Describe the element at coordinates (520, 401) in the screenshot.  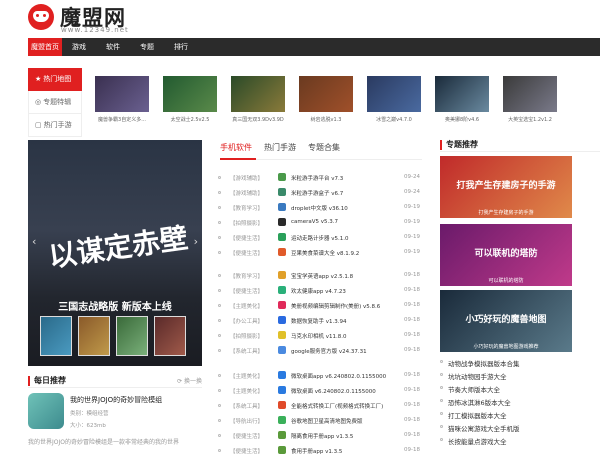
I see `special-list-item: 恐怖冰淇淋6版本大全` at that location.